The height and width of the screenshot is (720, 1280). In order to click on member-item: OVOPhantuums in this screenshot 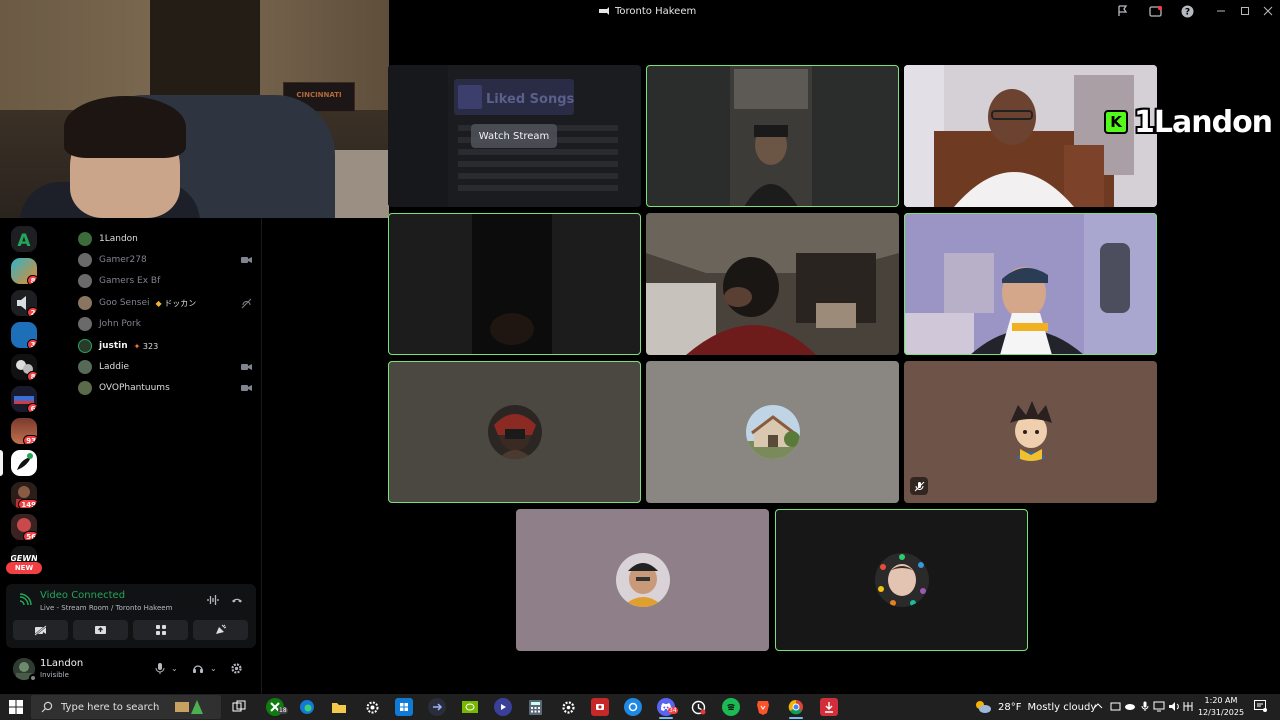, I will do `click(168, 388)`.